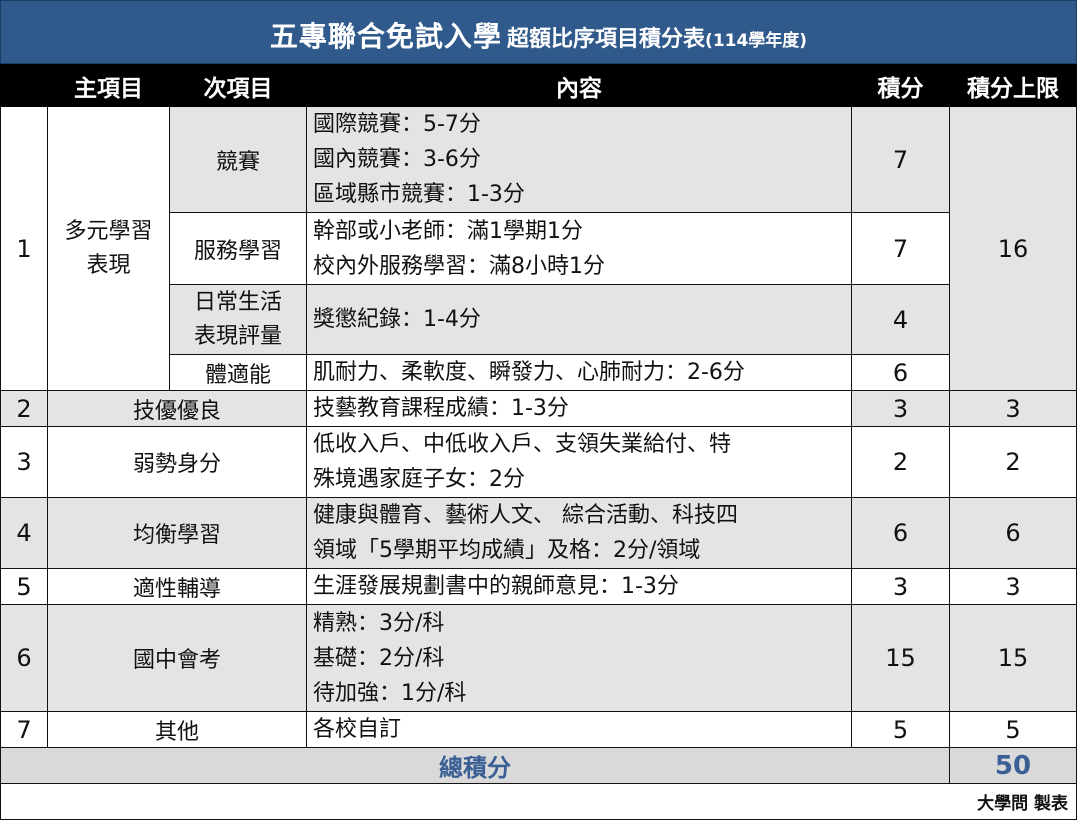  What do you see at coordinates (1013, 85) in the screenshot?
I see `header-limit: 積分上限` at bounding box center [1013, 85].